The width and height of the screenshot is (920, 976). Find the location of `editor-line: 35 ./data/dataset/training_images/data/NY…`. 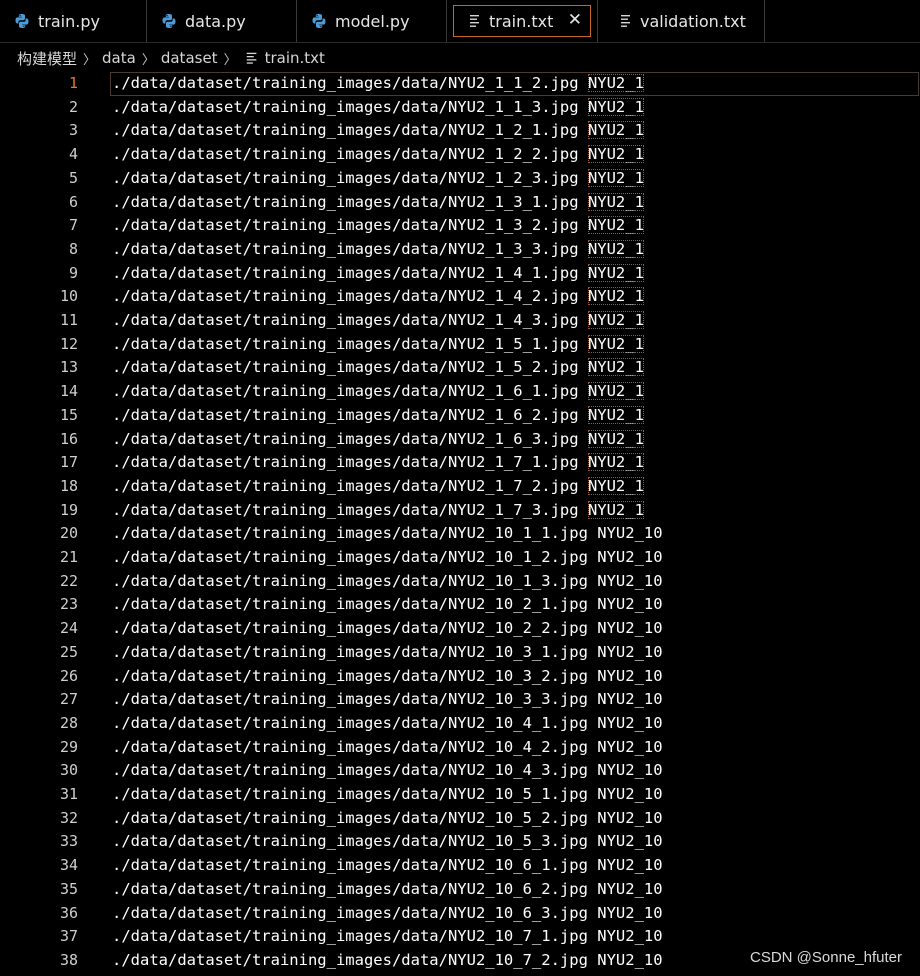

editor-line: 35 ./data/dataset/training_images/data/NY… is located at coordinates (460, 890).